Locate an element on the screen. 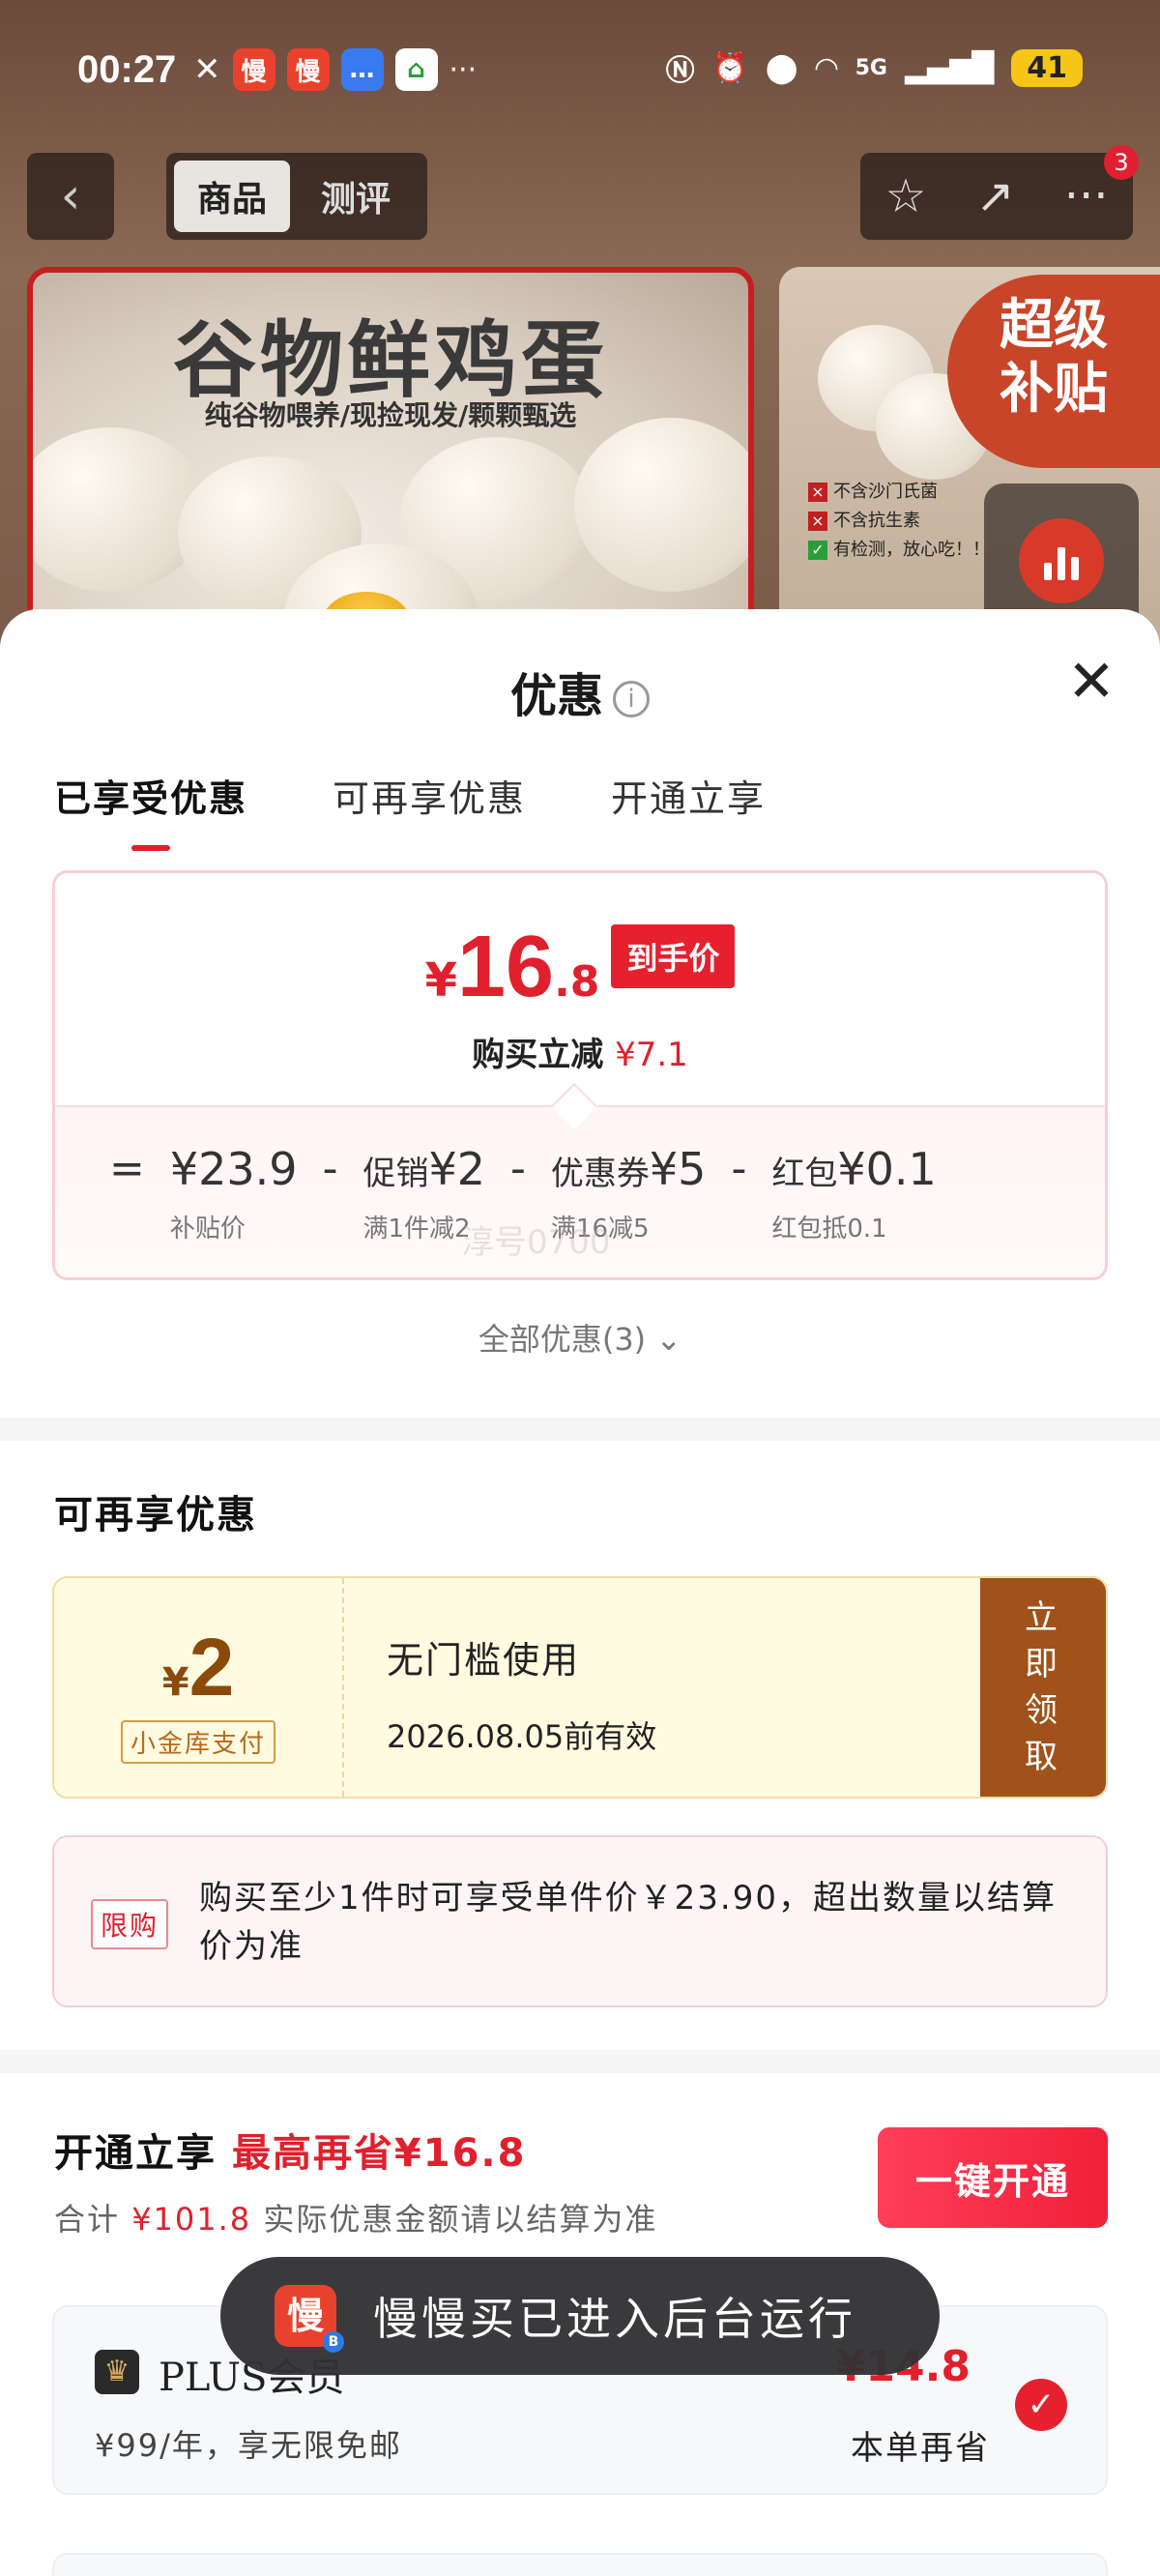 The height and width of the screenshot is (2576, 1160). breakdown-label: 优惠券 is located at coordinates (600, 1174).